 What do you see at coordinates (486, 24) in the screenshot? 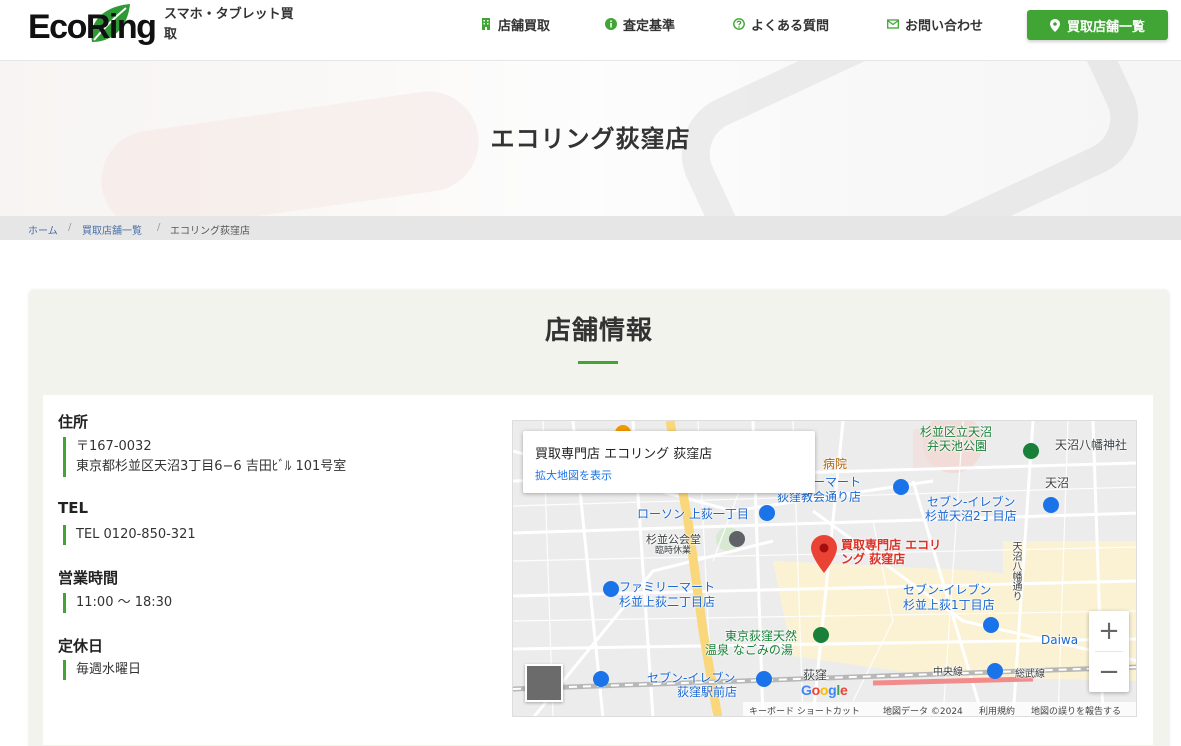
I see `building-icon` at bounding box center [486, 24].